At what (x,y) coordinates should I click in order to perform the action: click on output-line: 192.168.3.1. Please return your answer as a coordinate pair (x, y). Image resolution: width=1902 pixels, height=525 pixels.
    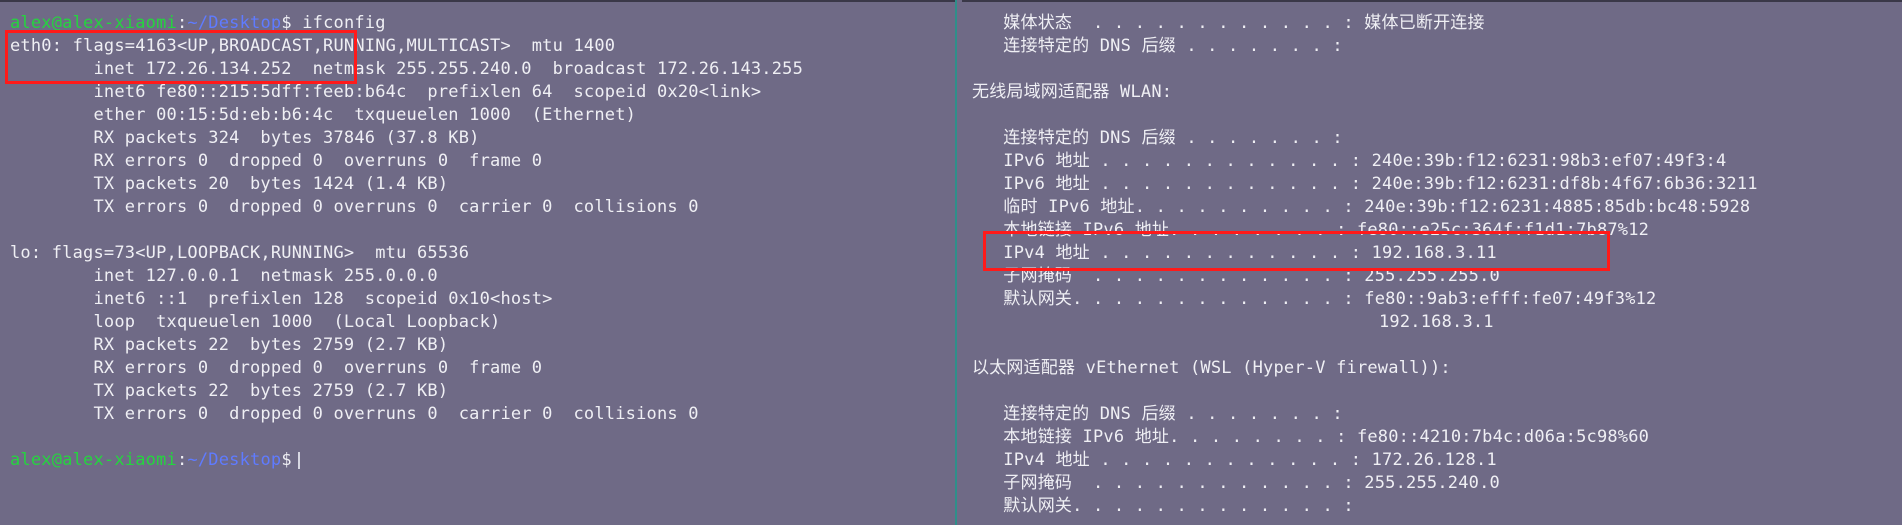
    Looking at the image, I should click on (1233, 322).